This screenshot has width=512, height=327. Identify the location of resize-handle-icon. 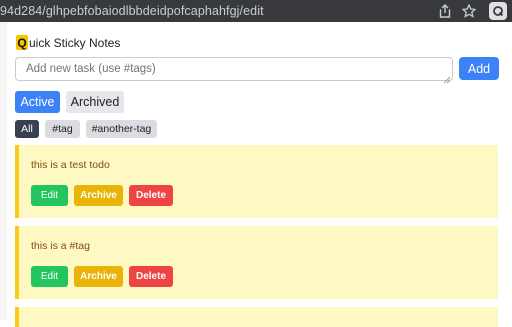
(447, 77).